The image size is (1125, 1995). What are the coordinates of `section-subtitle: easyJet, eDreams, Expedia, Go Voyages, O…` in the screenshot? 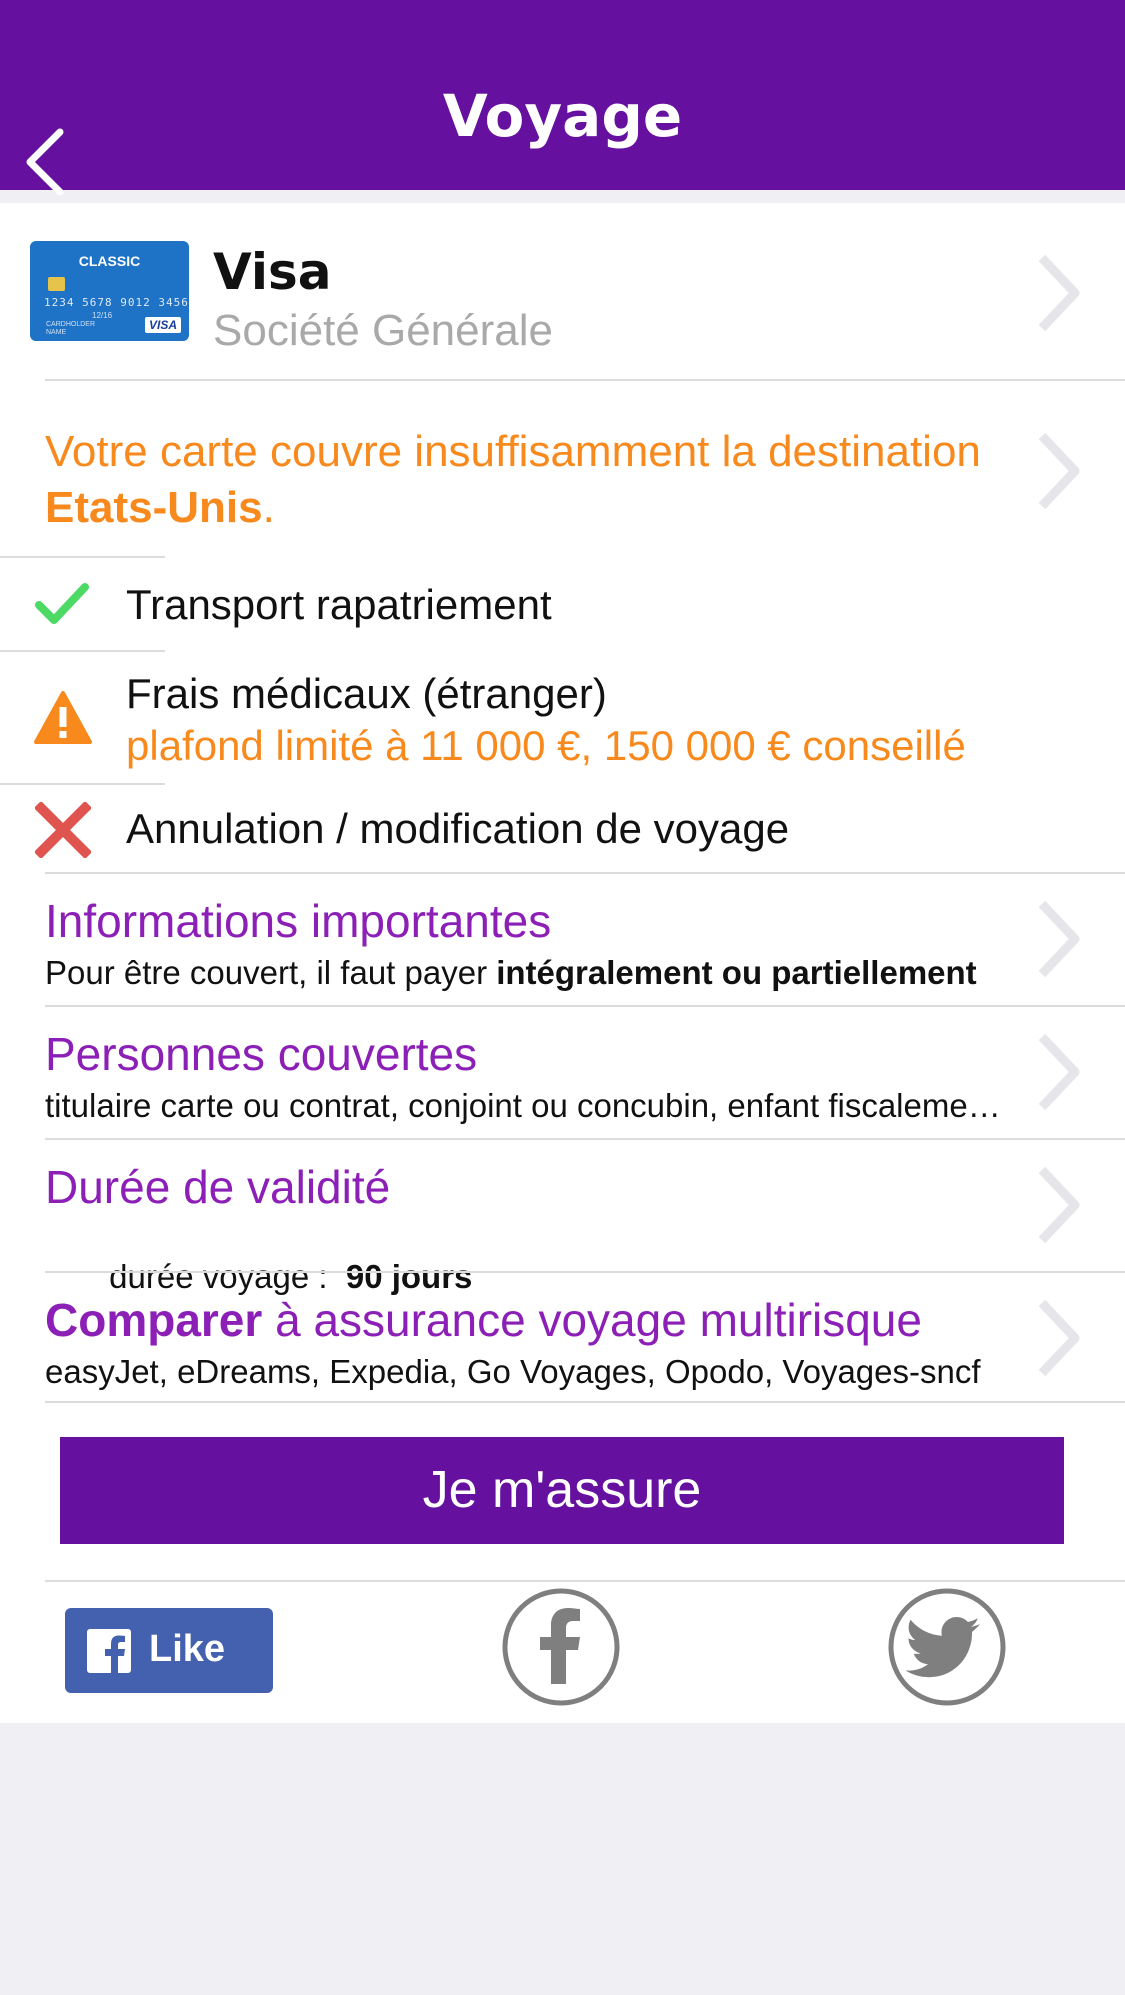 It's located at (513, 1371).